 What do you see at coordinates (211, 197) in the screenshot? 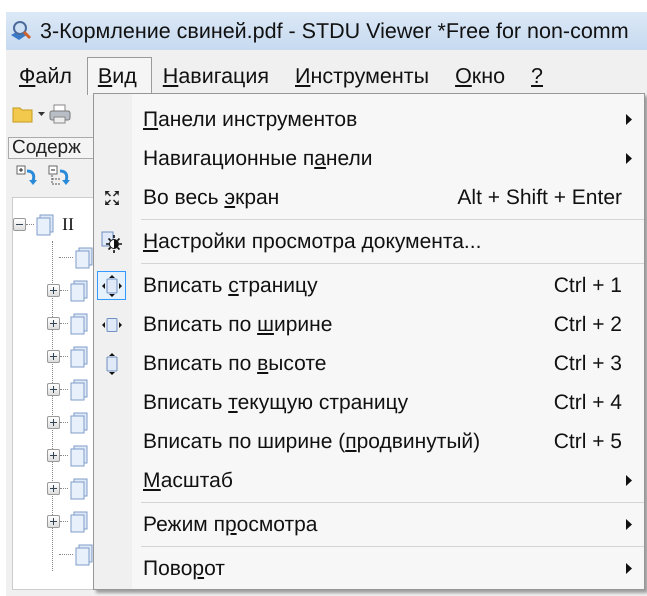
I see `menu-item: Во весь экран` at bounding box center [211, 197].